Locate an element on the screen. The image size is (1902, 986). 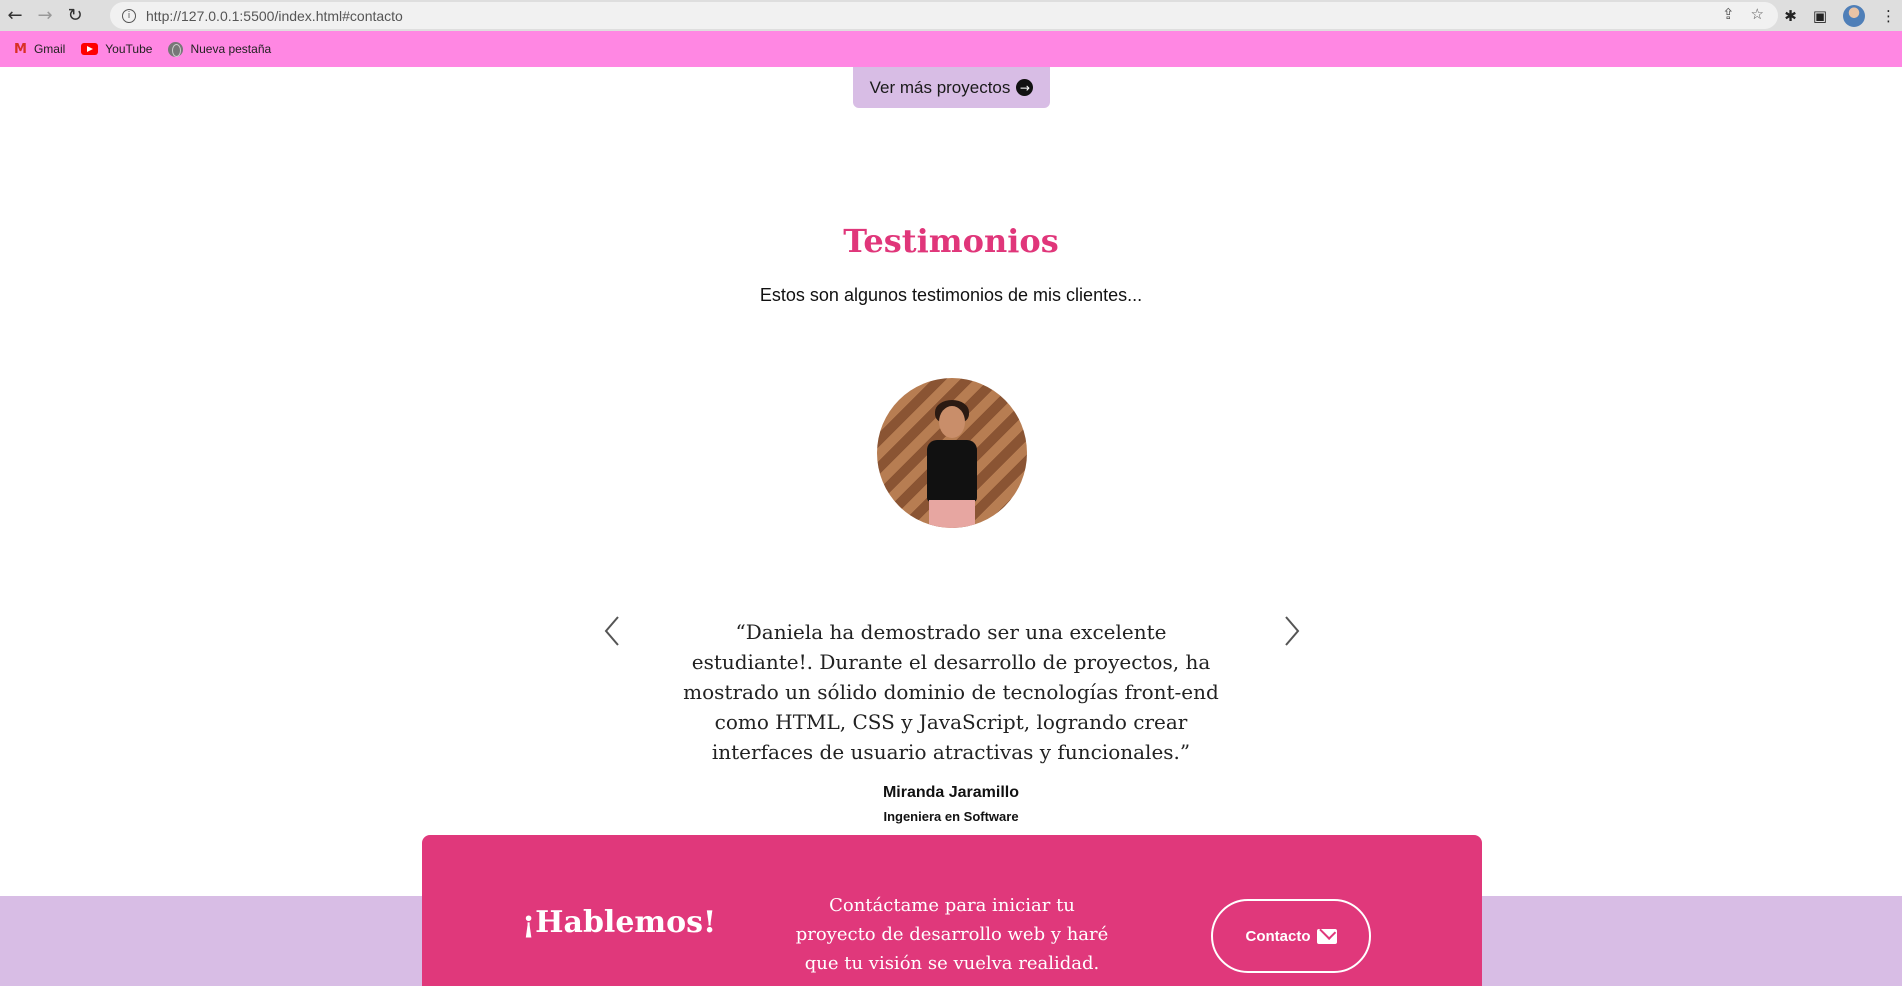
globe-icon is located at coordinates (176, 49).